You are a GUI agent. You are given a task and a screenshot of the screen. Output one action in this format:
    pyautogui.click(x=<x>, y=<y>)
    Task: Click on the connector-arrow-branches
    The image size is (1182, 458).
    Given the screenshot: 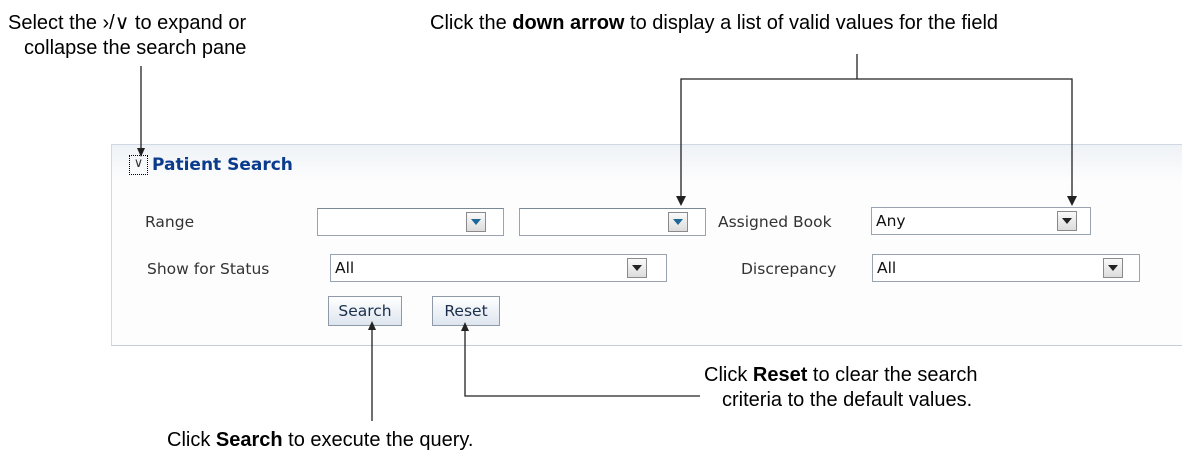 What is the action you would take?
    pyautogui.click(x=876, y=138)
    